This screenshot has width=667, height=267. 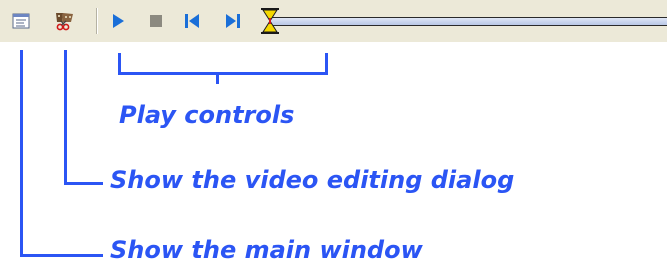 I want to click on main-window-button, so click(x=21, y=21).